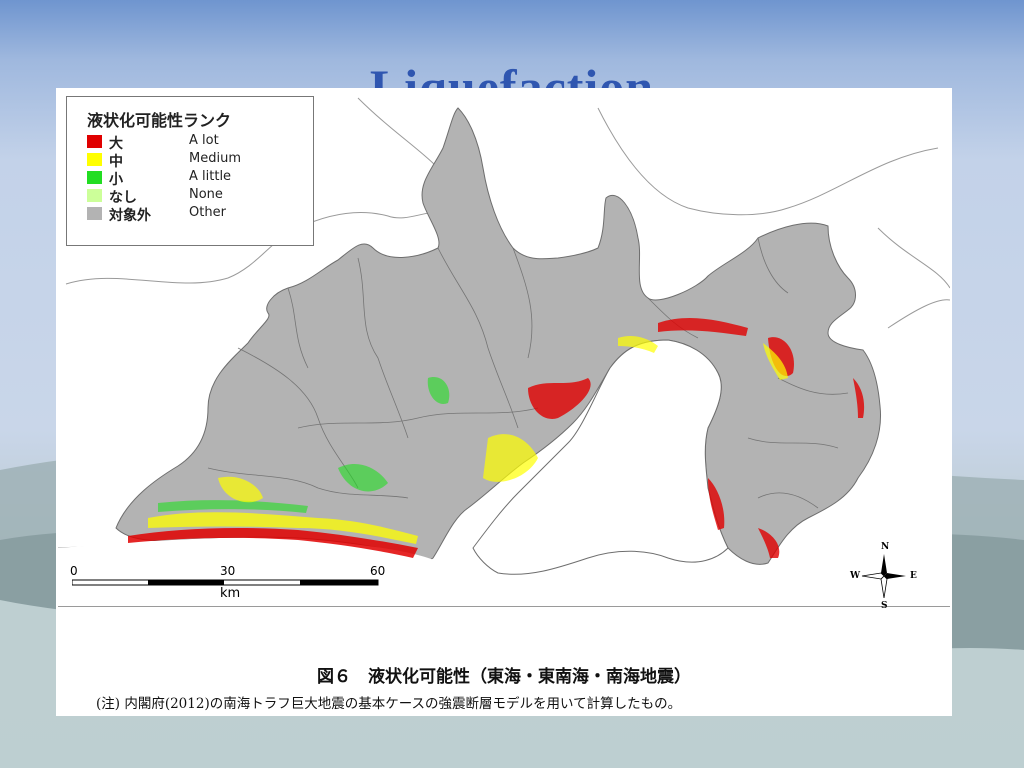 This screenshot has height=768, width=1024. Describe the element at coordinates (94, 141) in the screenshot. I see `legend-swatch-red` at that location.